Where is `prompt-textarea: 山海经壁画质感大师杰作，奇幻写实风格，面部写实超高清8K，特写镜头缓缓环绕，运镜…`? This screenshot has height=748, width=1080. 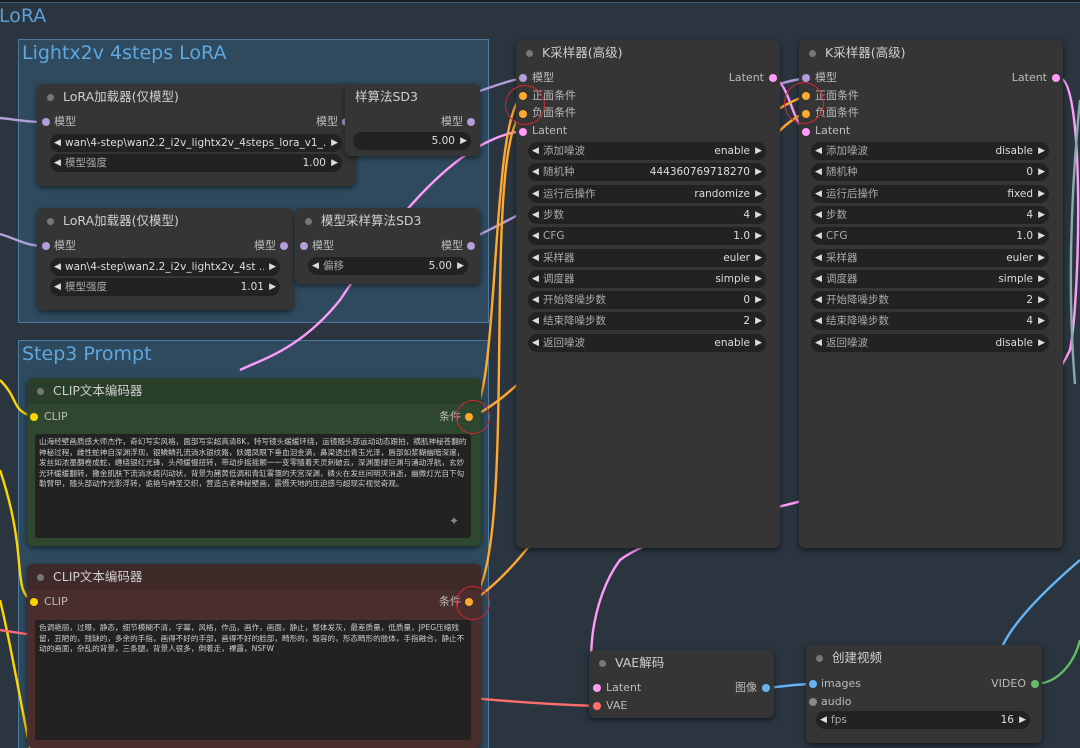 prompt-textarea: 山海经壁画质感大师杰作，奇幻写实风格，面部写实超高清8K，特写镜头缓缓环绕，运镜… is located at coordinates (253, 486).